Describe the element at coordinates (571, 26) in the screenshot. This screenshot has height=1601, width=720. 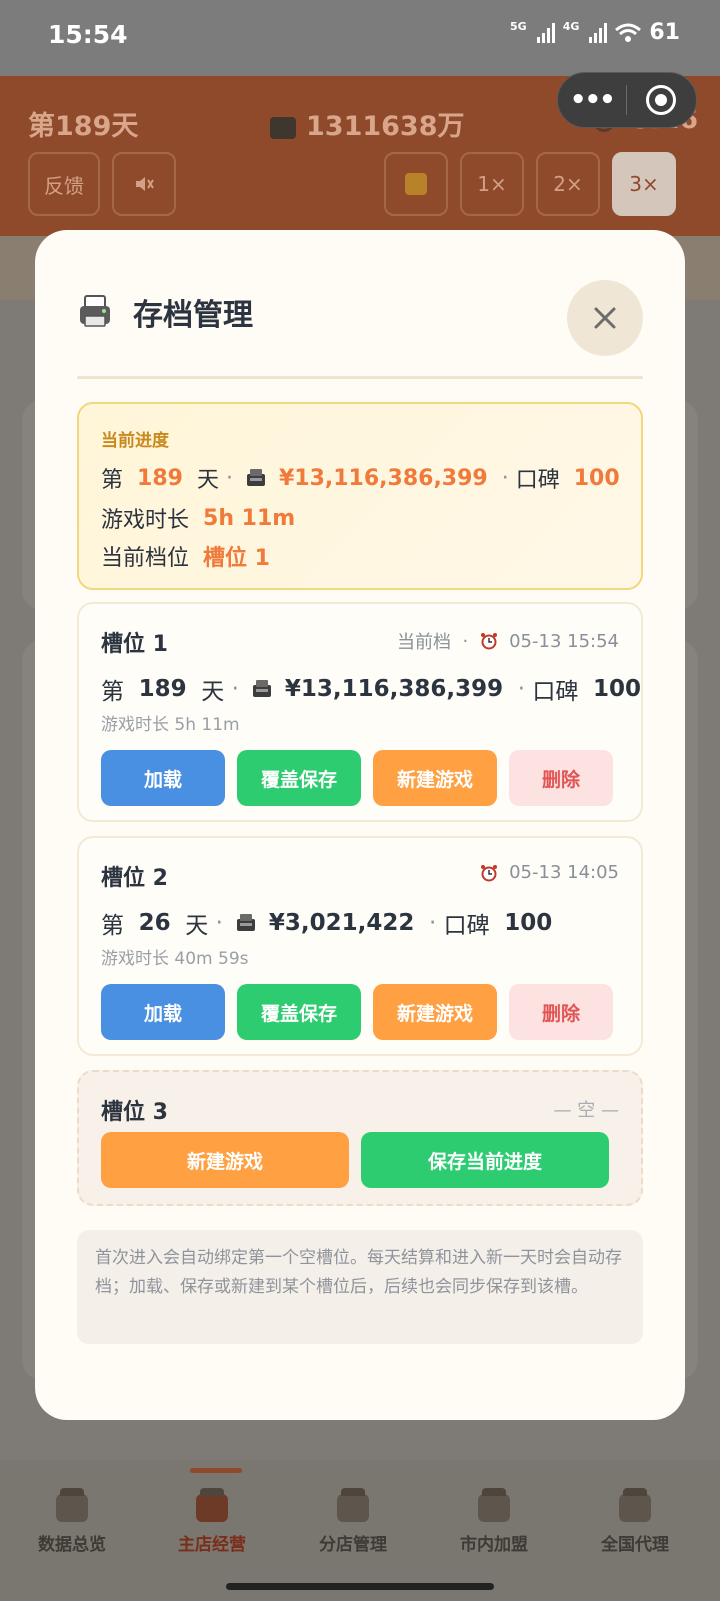
I see `signal-4g-label: 4G` at that location.